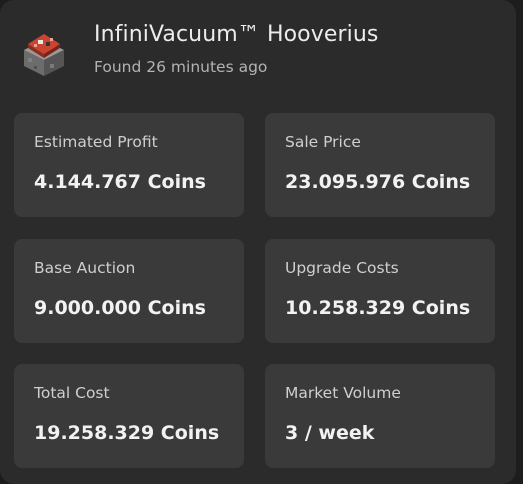 The width and height of the screenshot is (523, 484). What do you see at coordinates (323, 142) in the screenshot?
I see `stat-label: Sale Price` at bounding box center [323, 142].